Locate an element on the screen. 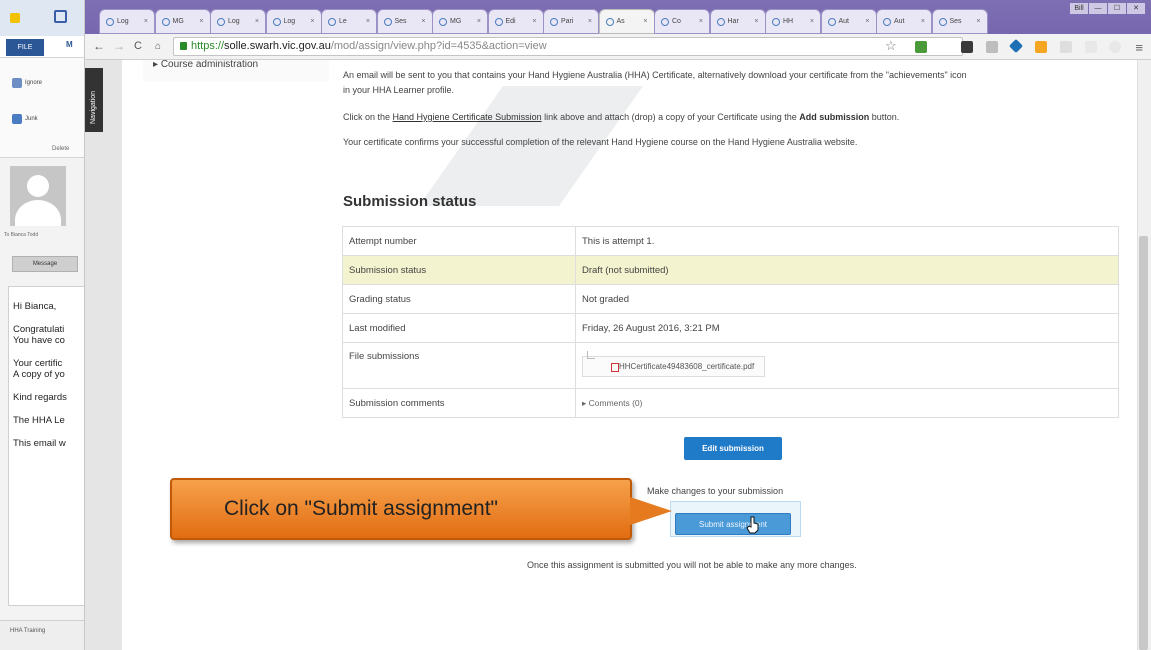  email-line: Kind regards is located at coordinates (40, 397).